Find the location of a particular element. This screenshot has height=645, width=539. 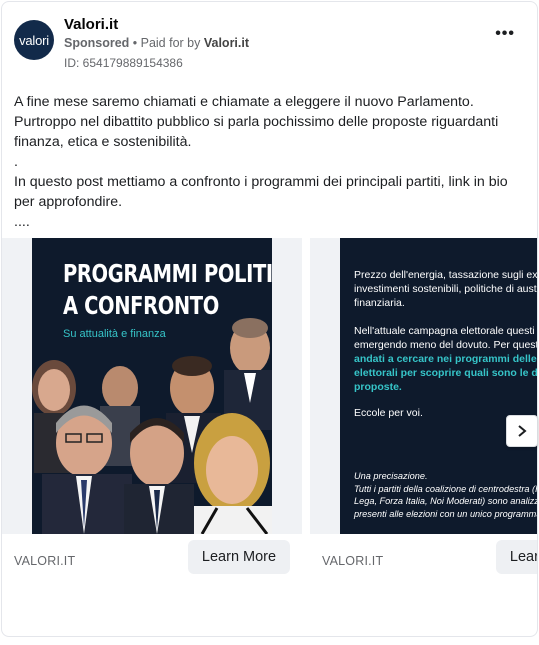

chevron-right-icon is located at coordinates (522, 431).